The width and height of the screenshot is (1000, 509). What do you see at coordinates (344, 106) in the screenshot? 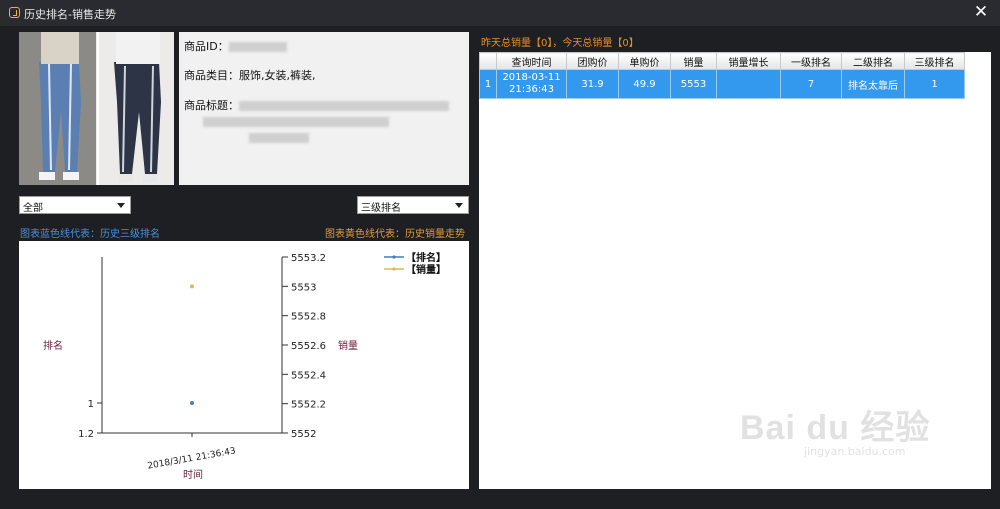
I see `product-title-redacted` at bounding box center [344, 106].